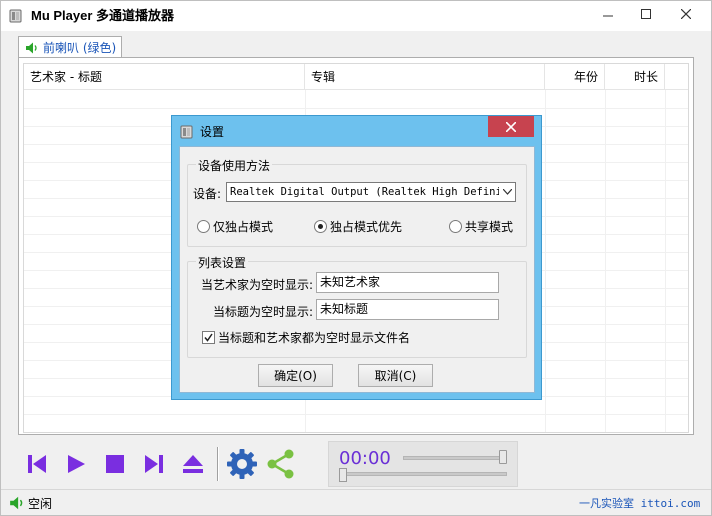  What do you see at coordinates (575, 77) in the screenshot?
I see `column-header-year: 年份` at bounding box center [575, 77].